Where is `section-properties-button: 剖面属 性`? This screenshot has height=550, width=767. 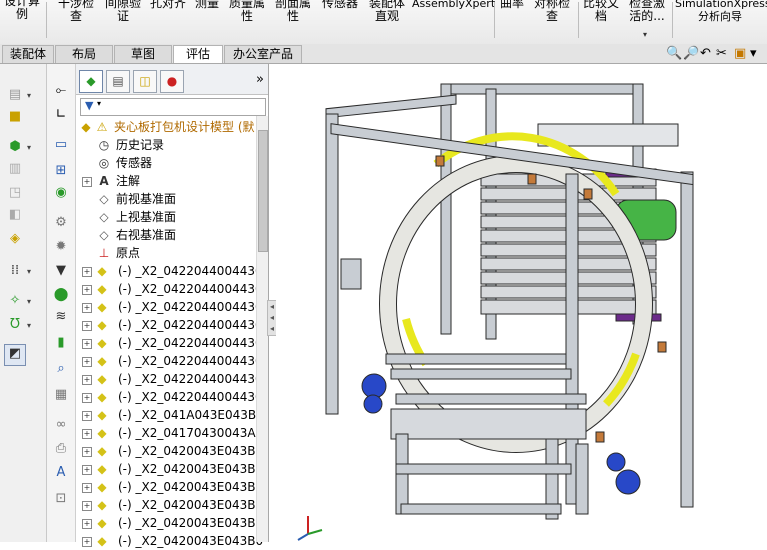
section-properties-button: 剖面属 性 is located at coordinates (293, 11).